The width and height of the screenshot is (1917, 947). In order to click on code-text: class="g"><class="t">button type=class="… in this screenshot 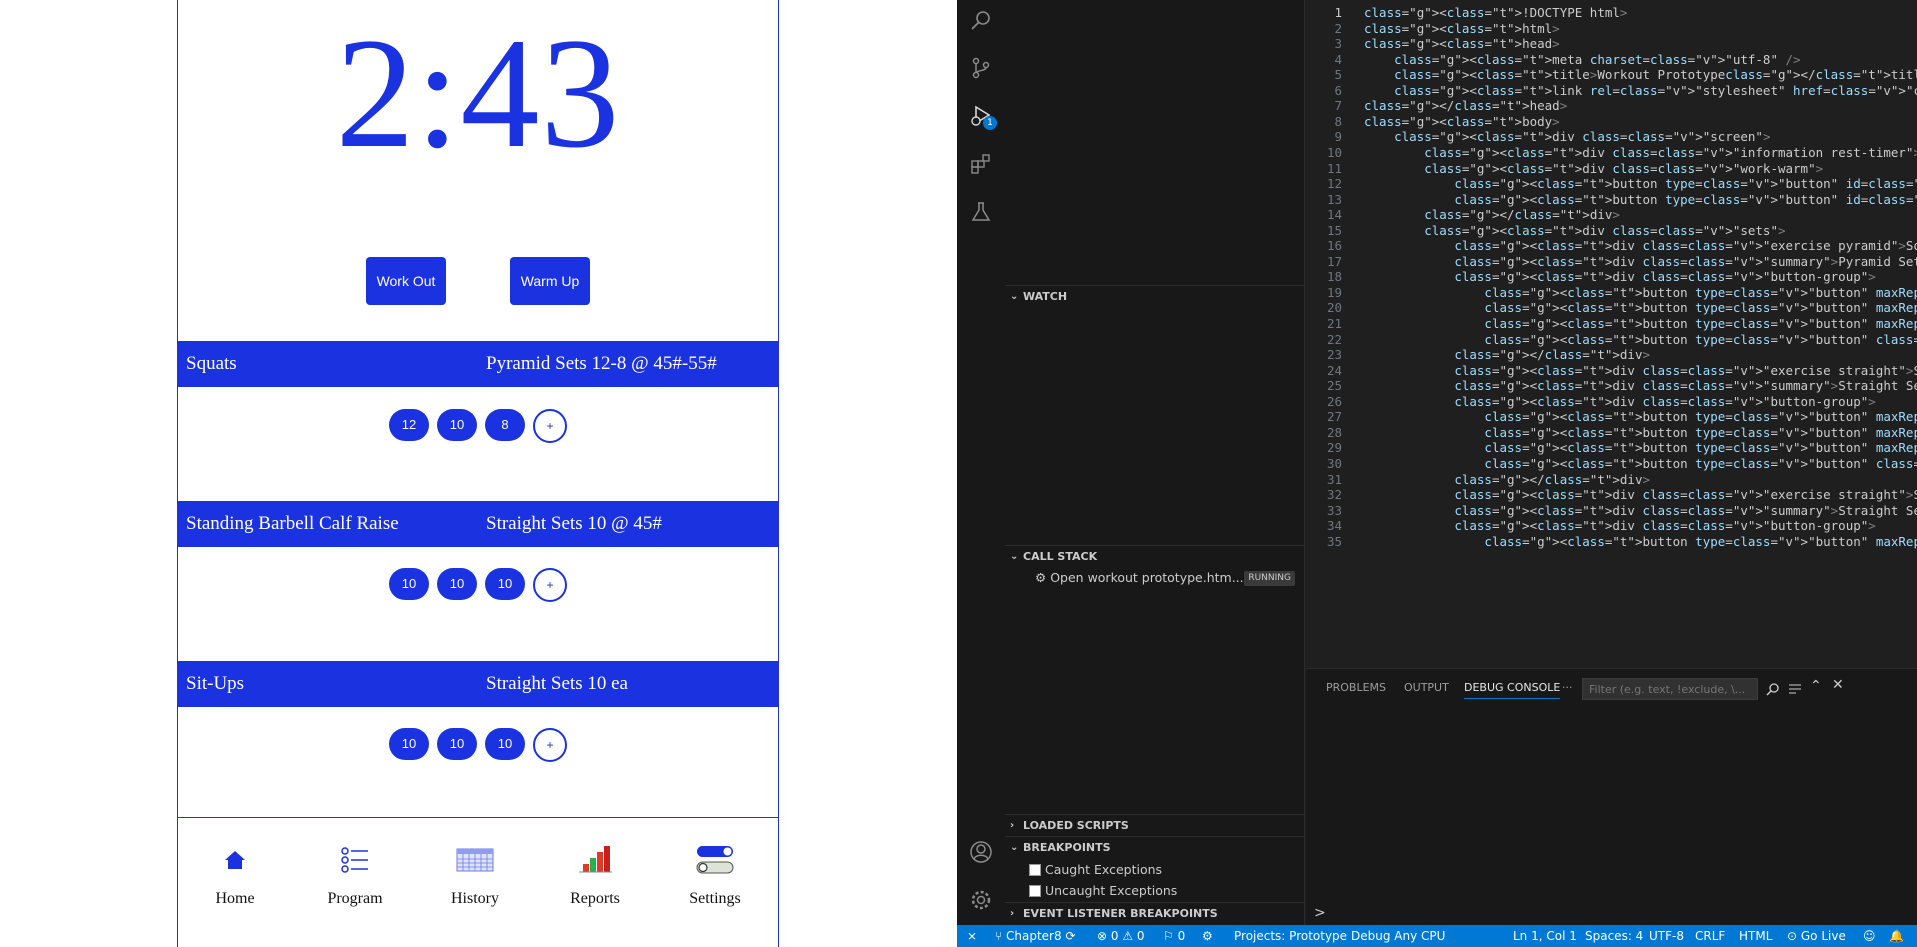, I will do `click(1700, 541)`.